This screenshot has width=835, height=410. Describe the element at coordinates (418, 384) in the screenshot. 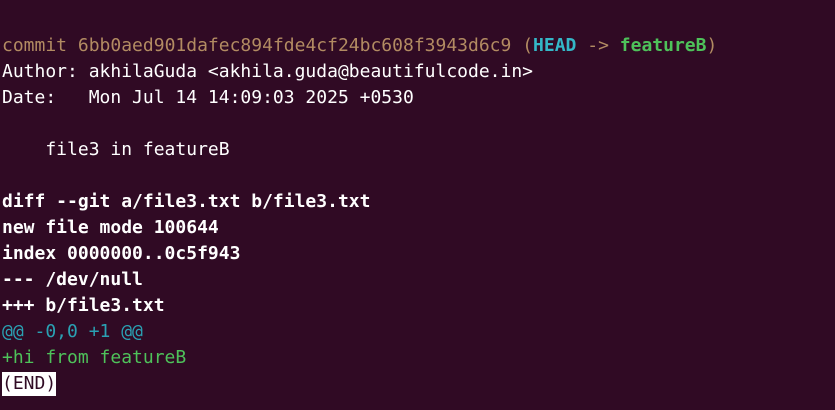

I see `pager-end-line: (END)` at that location.